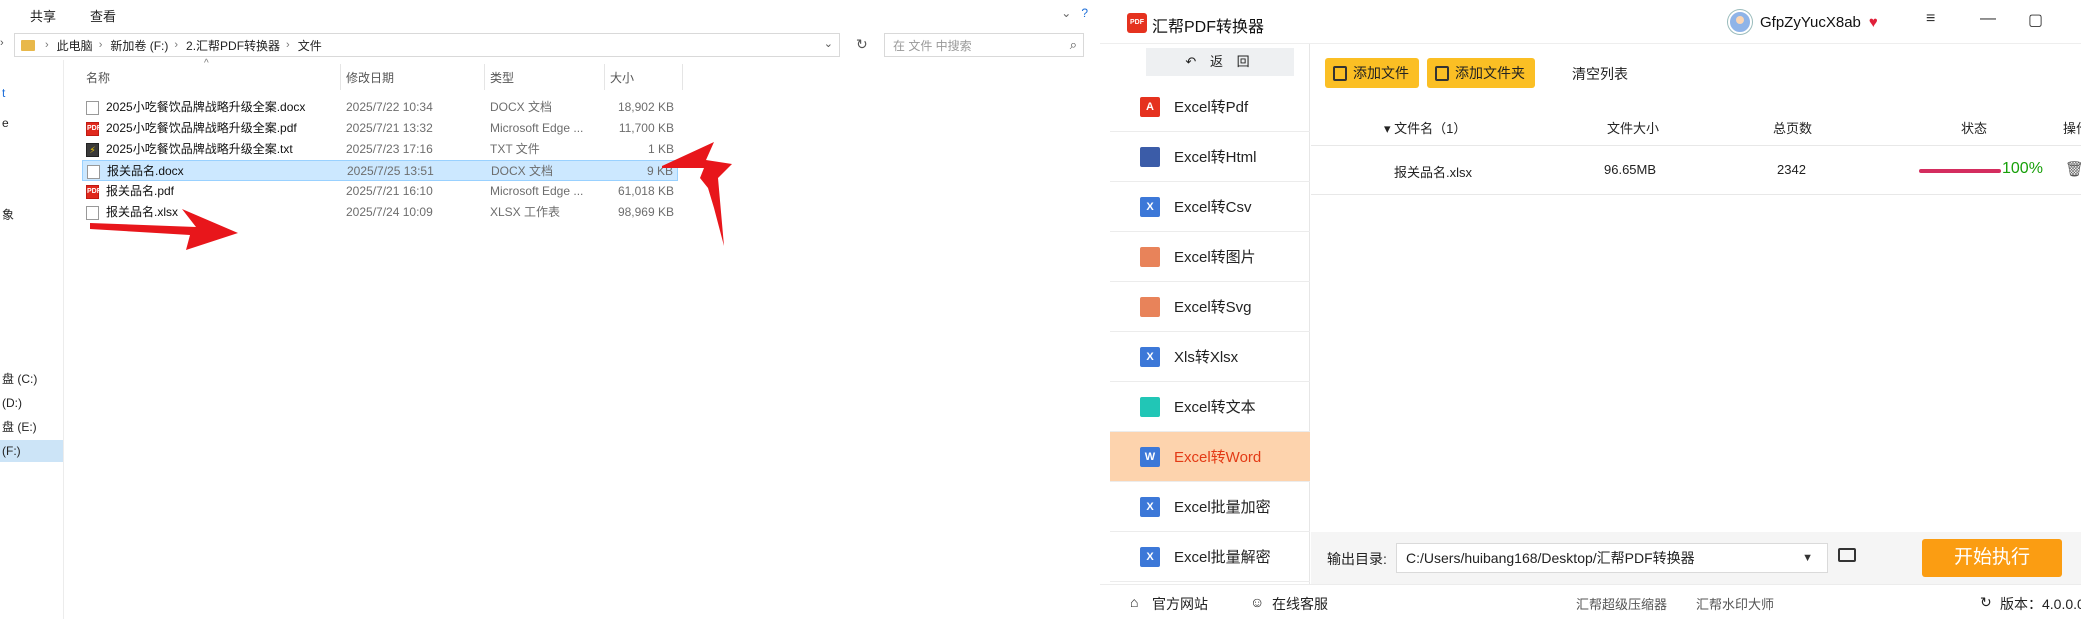  What do you see at coordinates (31, 403) in the screenshot?
I see `nav-drive-d: (D:)` at bounding box center [31, 403].